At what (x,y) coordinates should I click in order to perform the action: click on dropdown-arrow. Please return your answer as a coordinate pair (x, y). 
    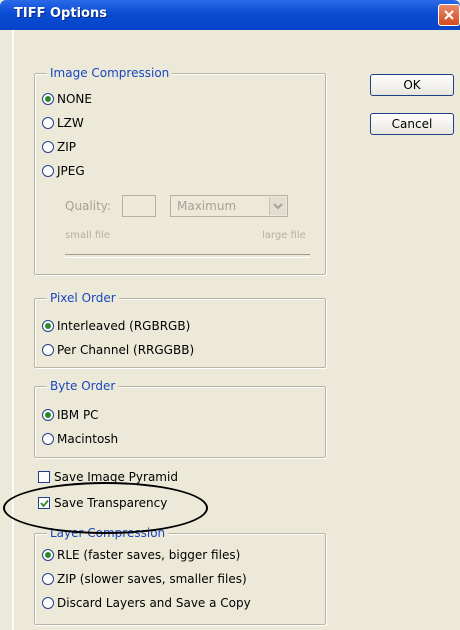
    Looking at the image, I should click on (277, 206).